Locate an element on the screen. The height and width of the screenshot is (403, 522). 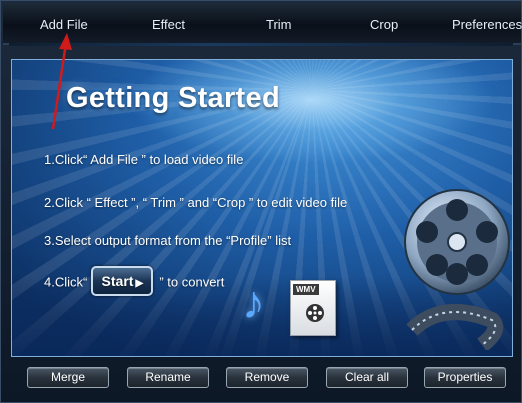
wmv-file-icon: WMV is located at coordinates (313, 308).